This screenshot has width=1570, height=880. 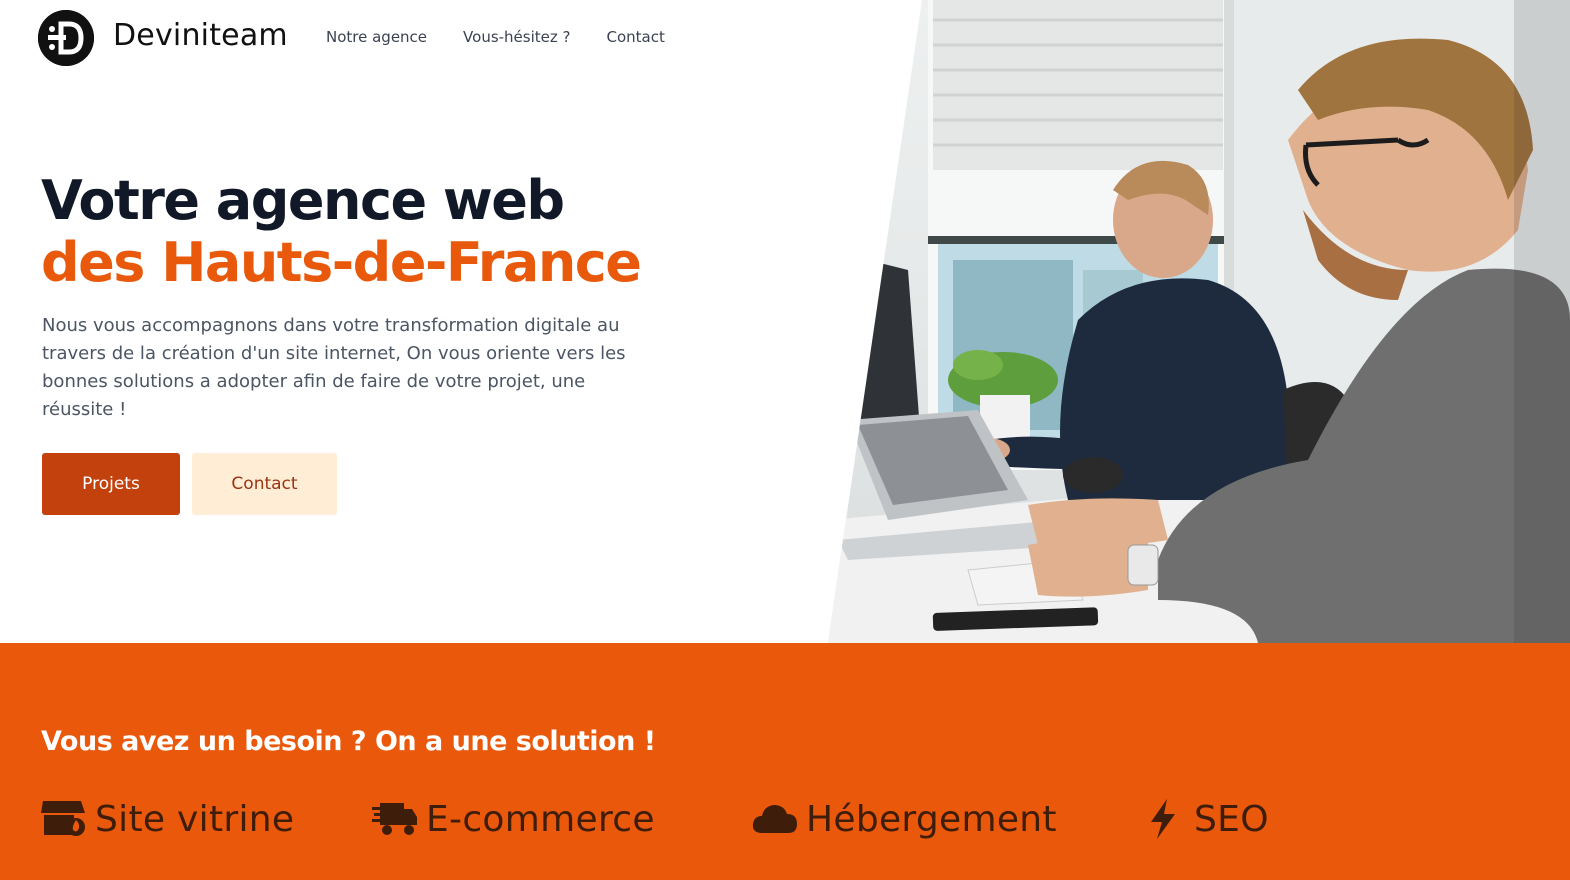 I want to click on headline-main: Votre agence web, so click(x=303, y=200).